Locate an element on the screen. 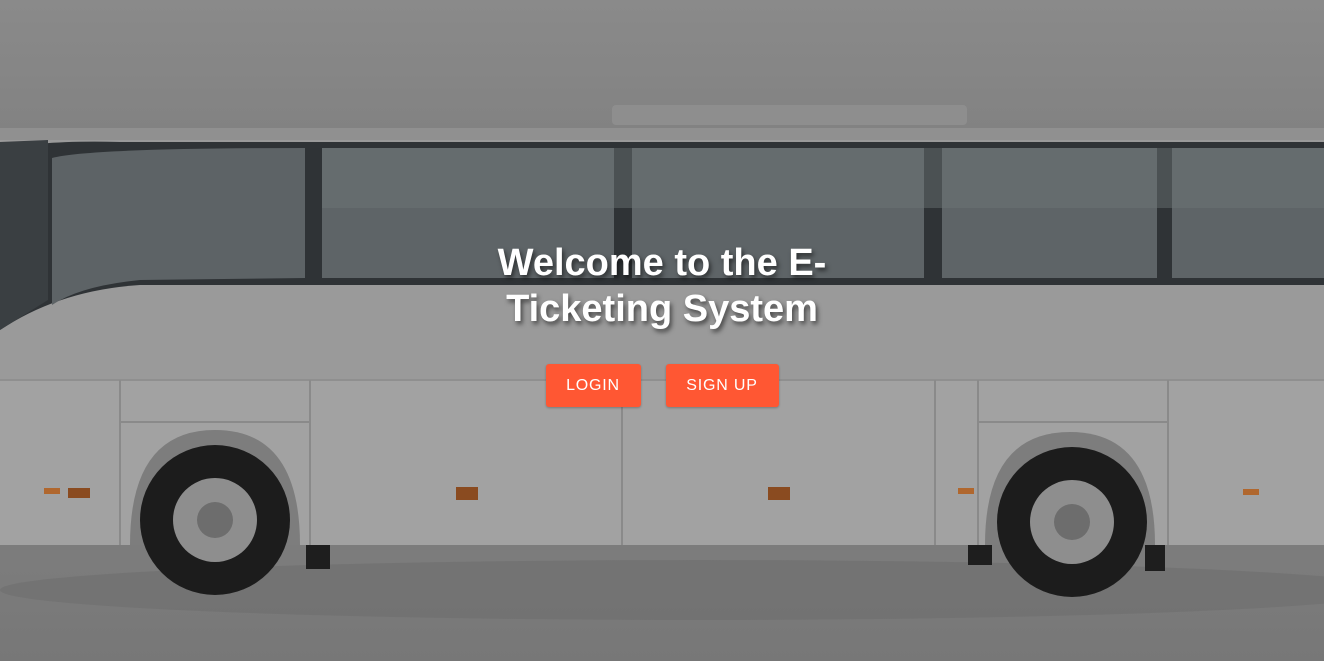  page-title: Welcome to the E-Ticketing System is located at coordinates (662, 286).